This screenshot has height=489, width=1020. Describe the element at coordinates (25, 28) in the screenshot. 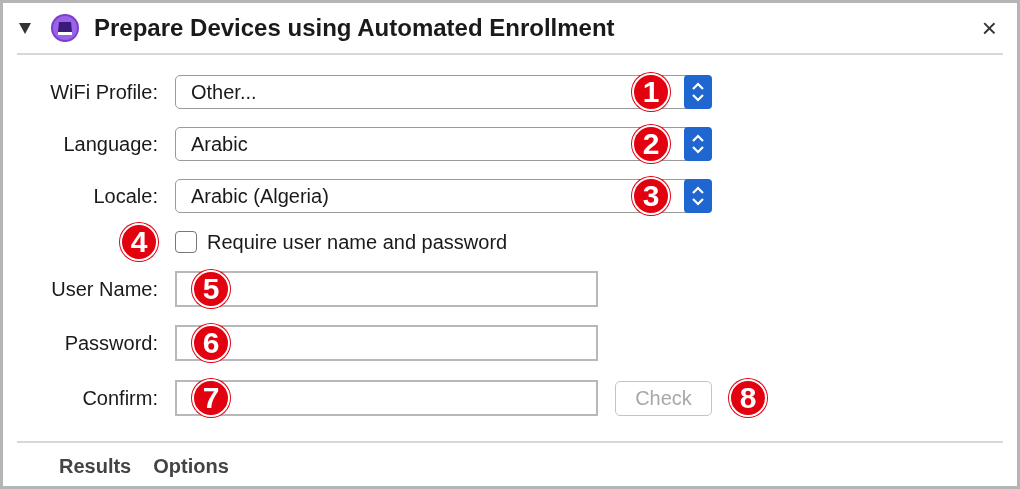

I see `disclosure-triangle-icon` at that location.